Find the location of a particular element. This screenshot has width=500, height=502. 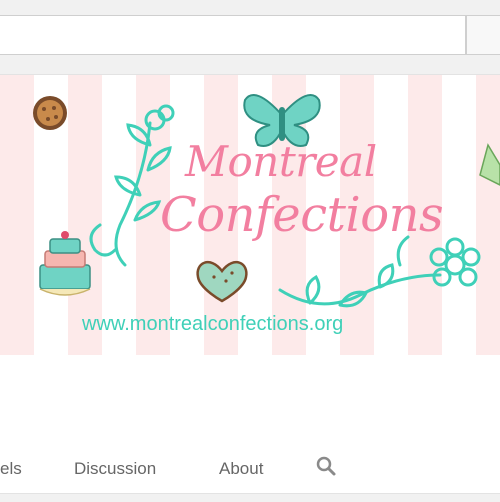

banner-title-line2: Confections is located at coordinates (302, 215).